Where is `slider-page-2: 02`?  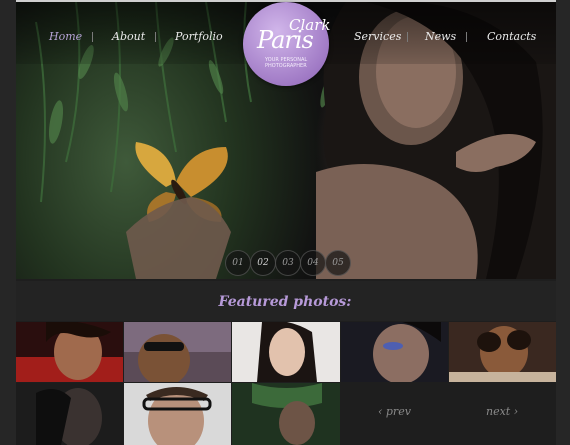 slider-page-2: 02 is located at coordinates (263, 263).